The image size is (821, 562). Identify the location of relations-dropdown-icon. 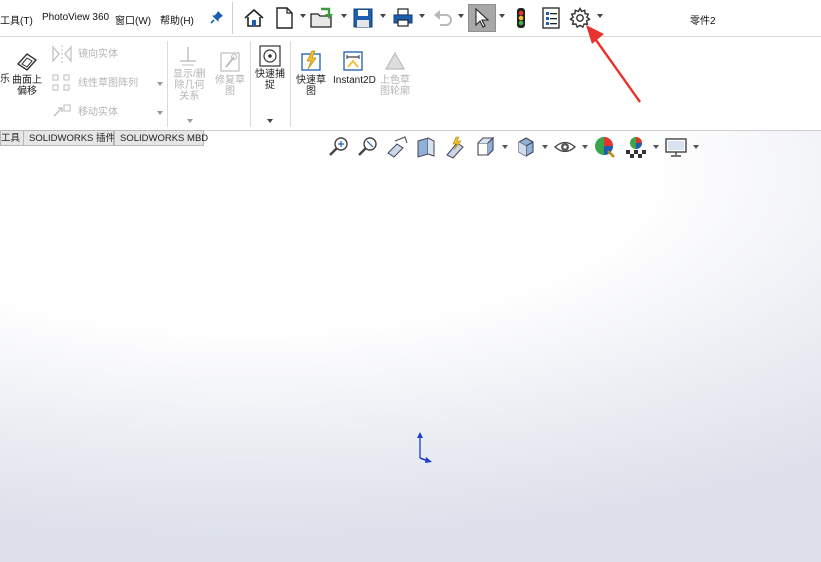
(190, 121).